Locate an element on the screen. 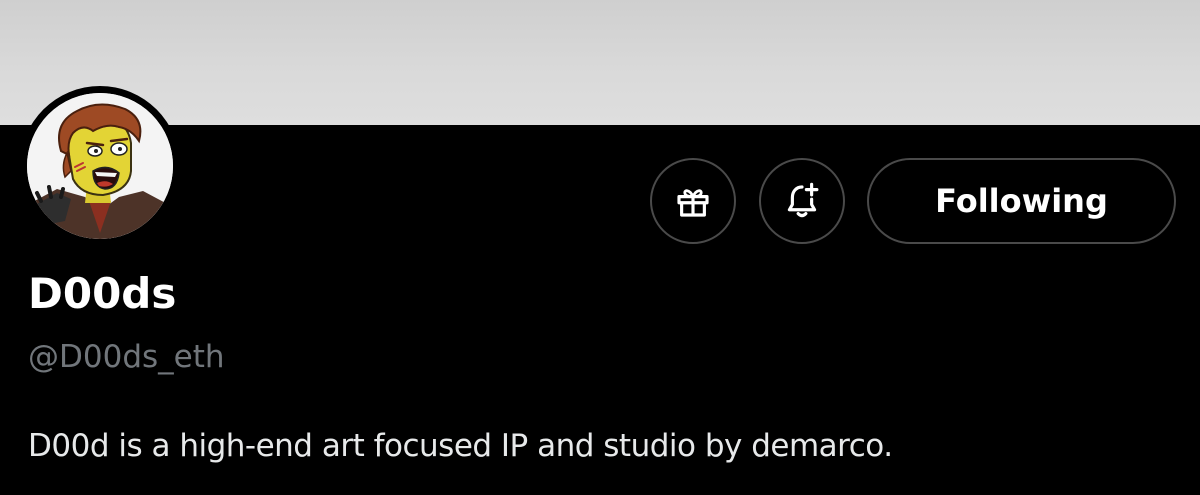 The image size is (1200, 495). gift-icon is located at coordinates (693, 203).